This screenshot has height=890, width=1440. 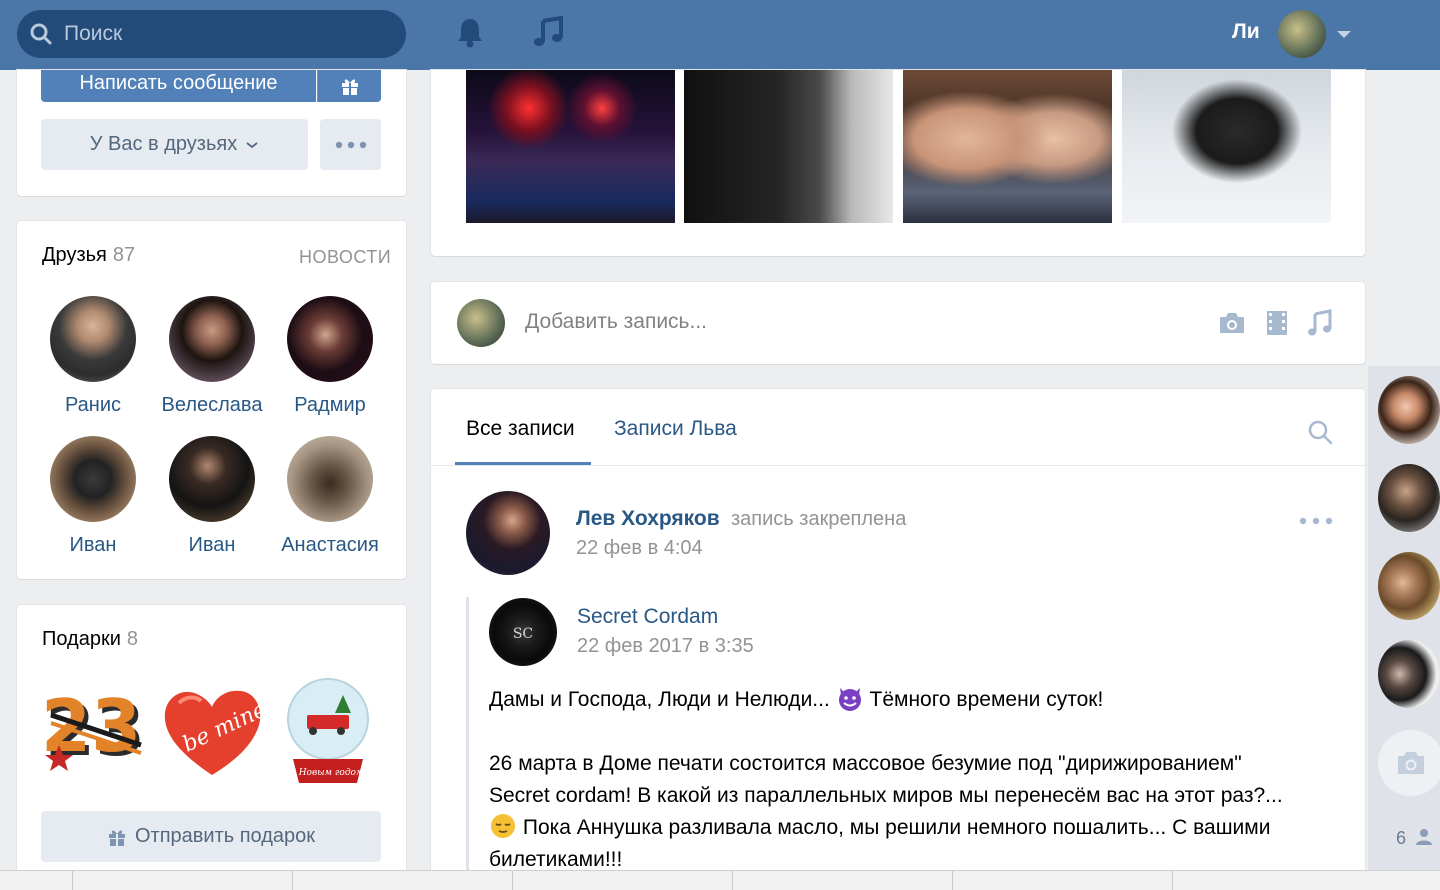 I want to click on user-icon, so click(x=1424, y=837).